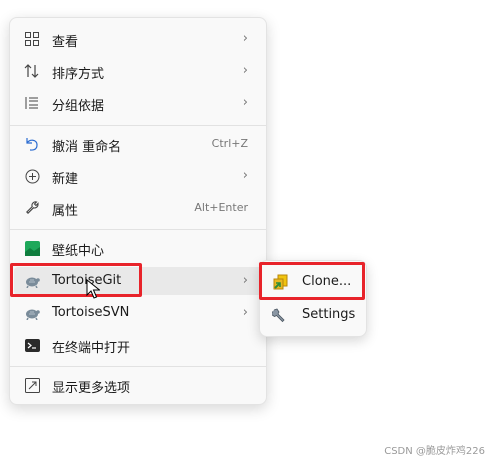  I want to click on menu-item-undo-rename: 撤消 重命名 Ctrl+Z, so click(138, 144).